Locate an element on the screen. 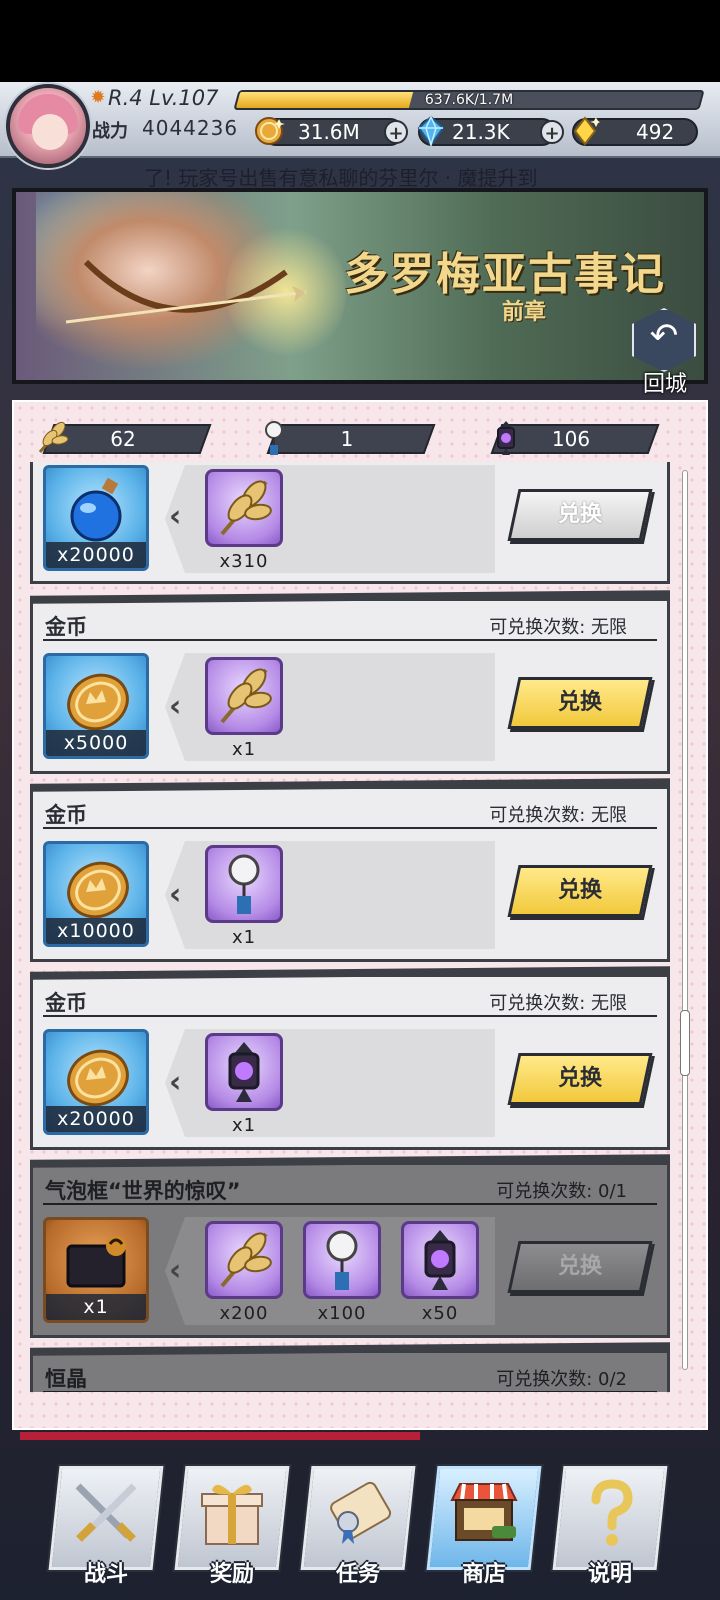 The width and height of the screenshot is (720, 1600). currency-value-gem: 492 is located at coordinates (655, 132).